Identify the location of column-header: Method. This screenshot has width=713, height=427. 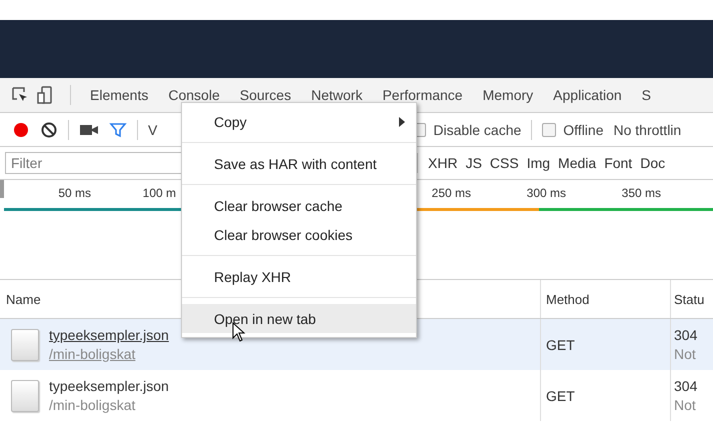
(605, 299).